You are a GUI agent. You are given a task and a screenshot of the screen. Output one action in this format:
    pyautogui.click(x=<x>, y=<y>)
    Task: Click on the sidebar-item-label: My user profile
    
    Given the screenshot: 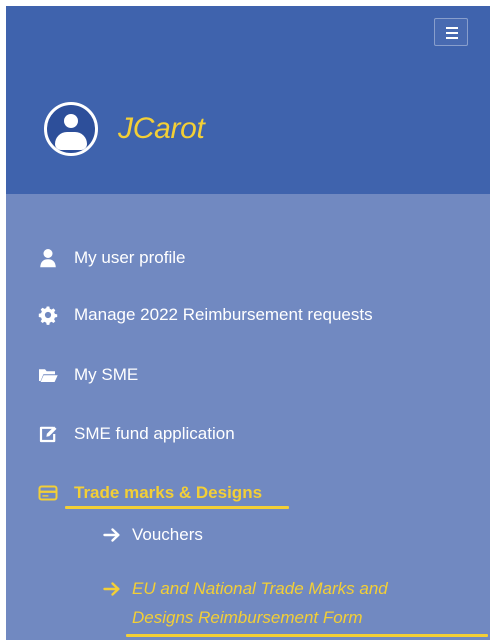 What is the action you would take?
    pyautogui.click(x=130, y=257)
    